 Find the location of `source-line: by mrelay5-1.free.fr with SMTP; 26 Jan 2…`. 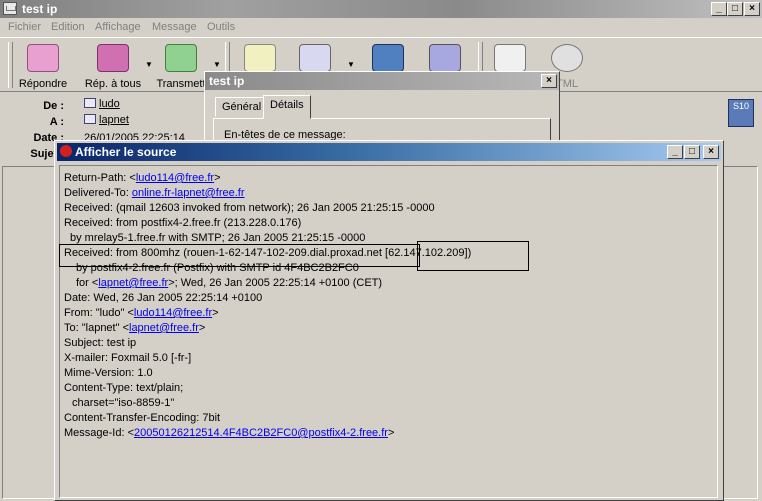

source-line: by mrelay5-1.free.fr with SMTP; 26 Jan 2… is located at coordinates (218, 238).